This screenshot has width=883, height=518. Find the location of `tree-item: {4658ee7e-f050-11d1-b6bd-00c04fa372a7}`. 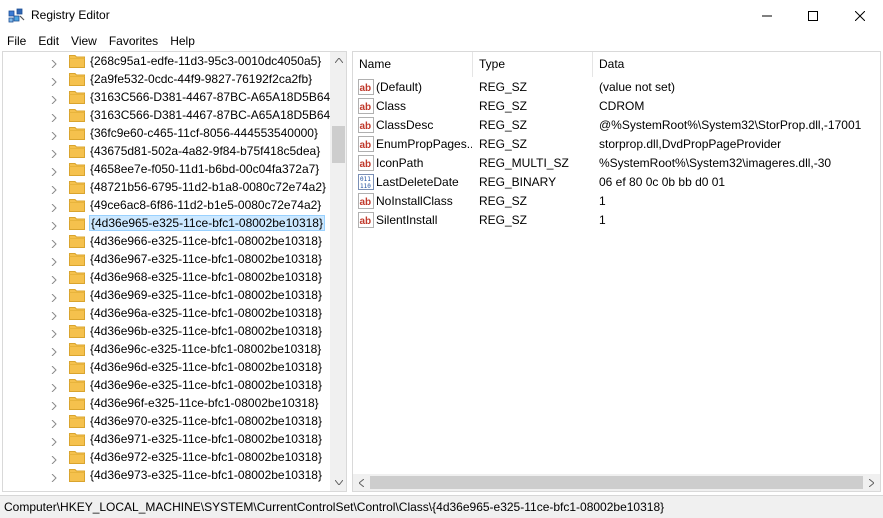

tree-item: {4658ee7e-f050-11d1-b6bd-00c04fa372a7} is located at coordinates (166, 169).